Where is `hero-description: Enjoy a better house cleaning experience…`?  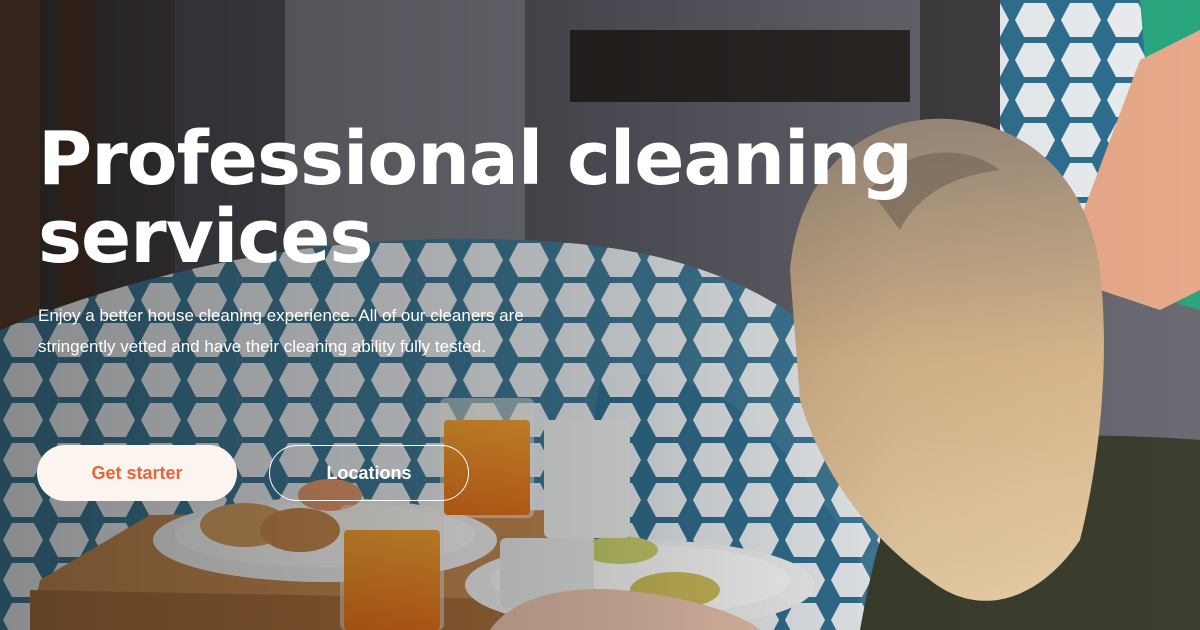
hero-description: Enjoy a better house cleaning experience… is located at coordinates (281, 331).